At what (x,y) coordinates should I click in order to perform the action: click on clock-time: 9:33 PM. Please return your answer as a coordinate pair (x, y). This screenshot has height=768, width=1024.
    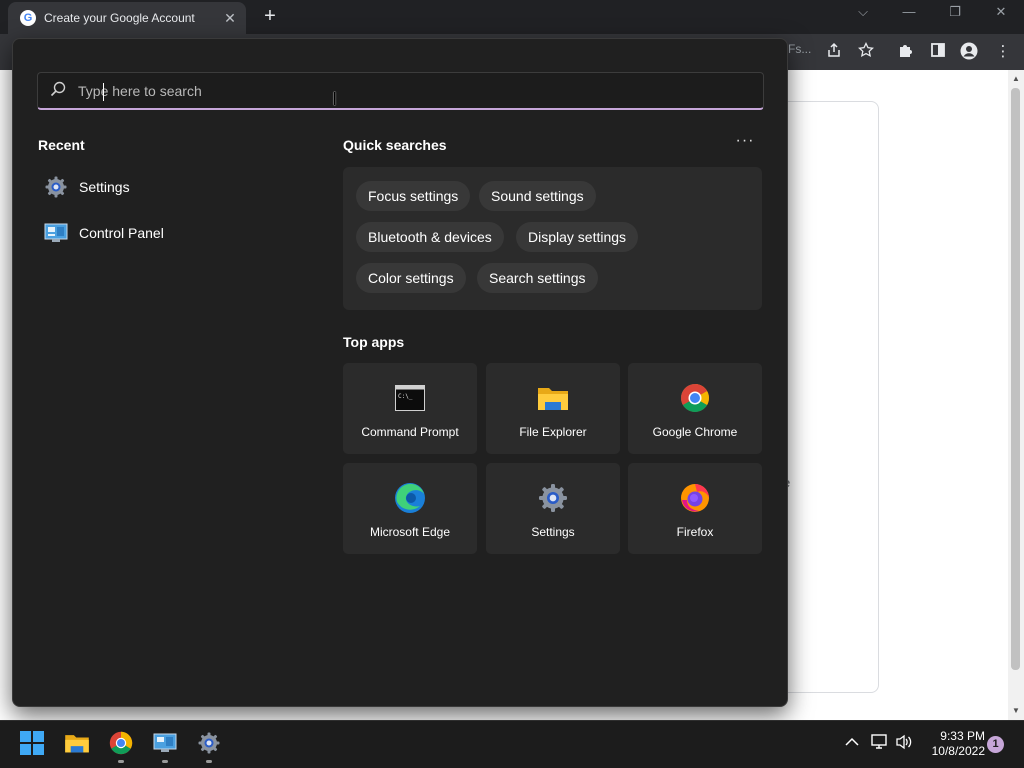
    Looking at the image, I should click on (962, 736).